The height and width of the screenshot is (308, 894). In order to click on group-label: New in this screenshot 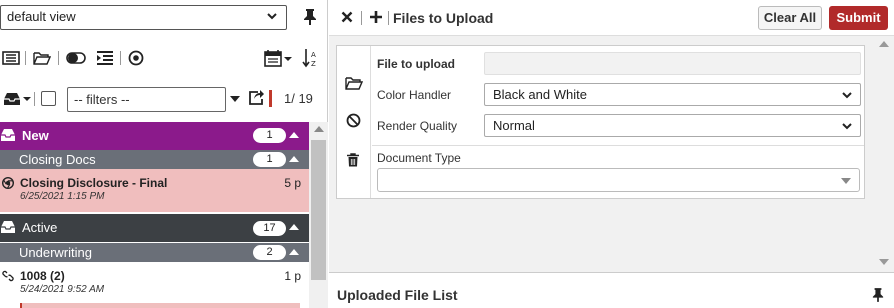, I will do `click(35, 135)`.